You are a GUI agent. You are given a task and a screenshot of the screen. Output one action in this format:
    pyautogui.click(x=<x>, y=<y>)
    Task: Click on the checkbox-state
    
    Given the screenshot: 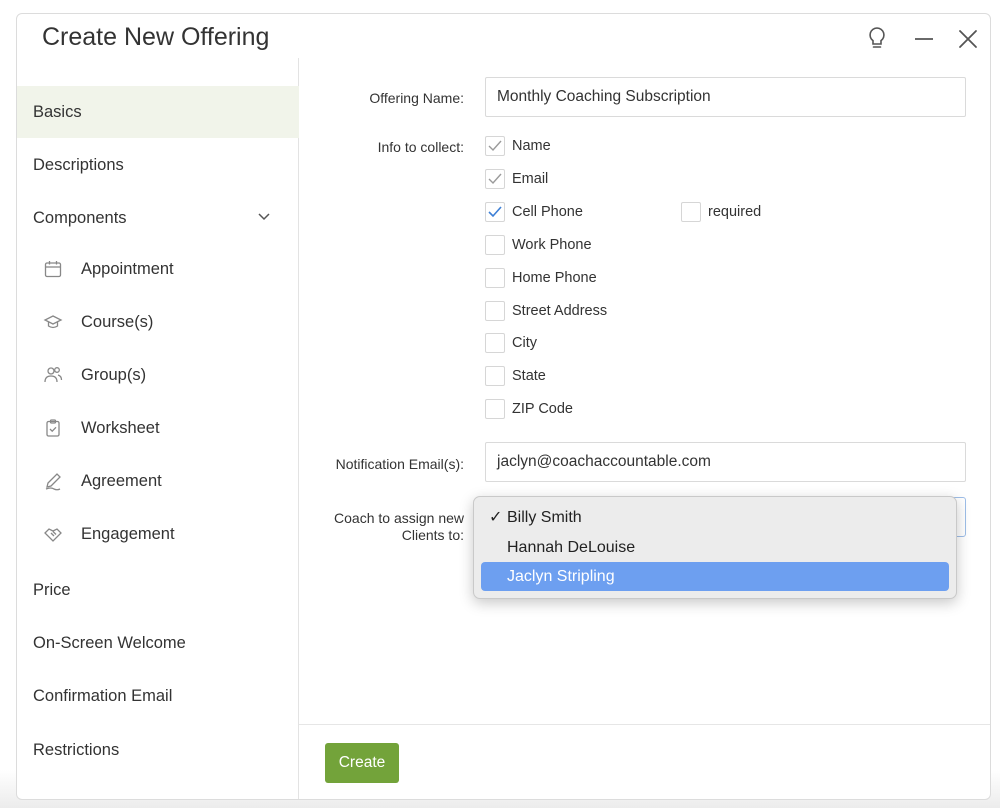 What is the action you would take?
    pyautogui.click(x=495, y=376)
    